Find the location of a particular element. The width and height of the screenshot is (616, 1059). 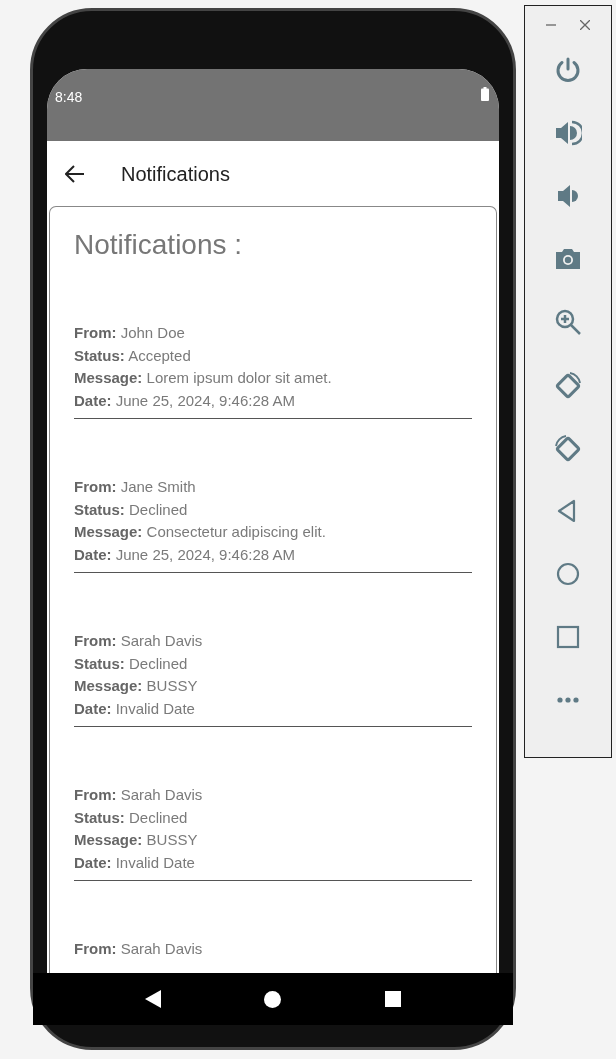

notification-line: Message: Consectetur adipiscing elit. is located at coordinates (200, 532).